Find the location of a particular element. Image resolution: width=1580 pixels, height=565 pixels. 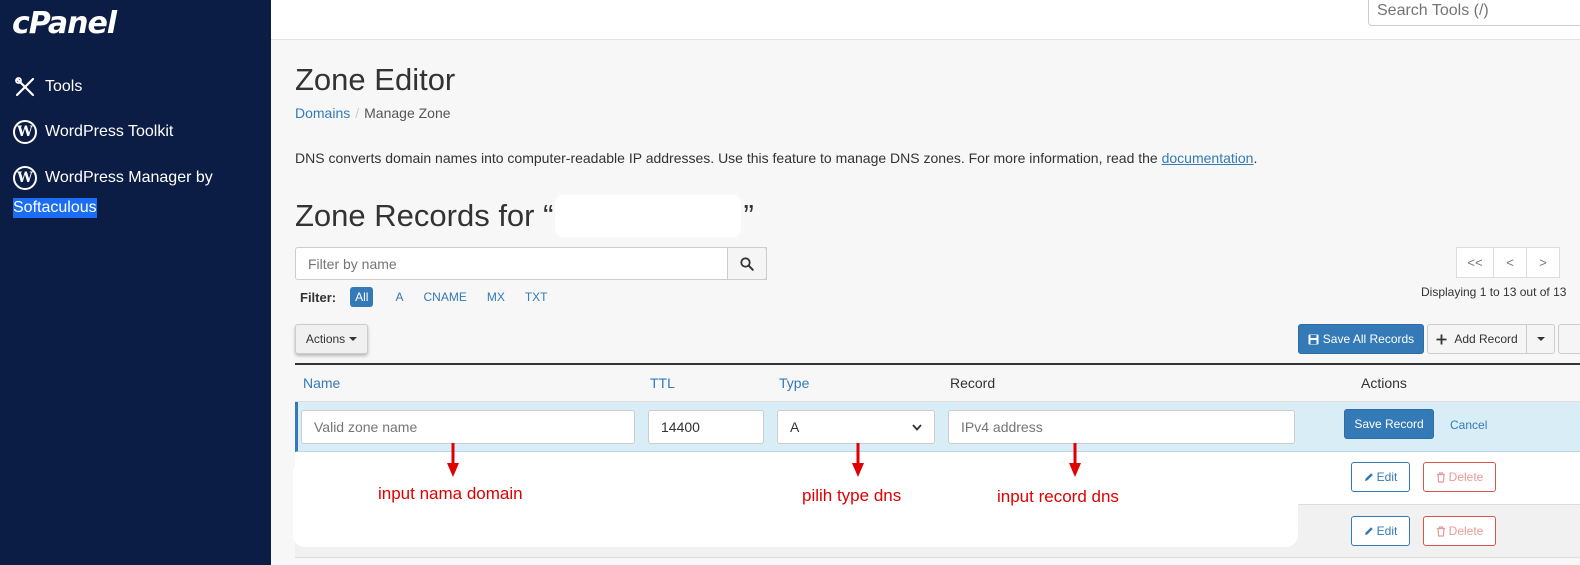

actions-dropdown-button: Actions is located at coordinates (331, 339).